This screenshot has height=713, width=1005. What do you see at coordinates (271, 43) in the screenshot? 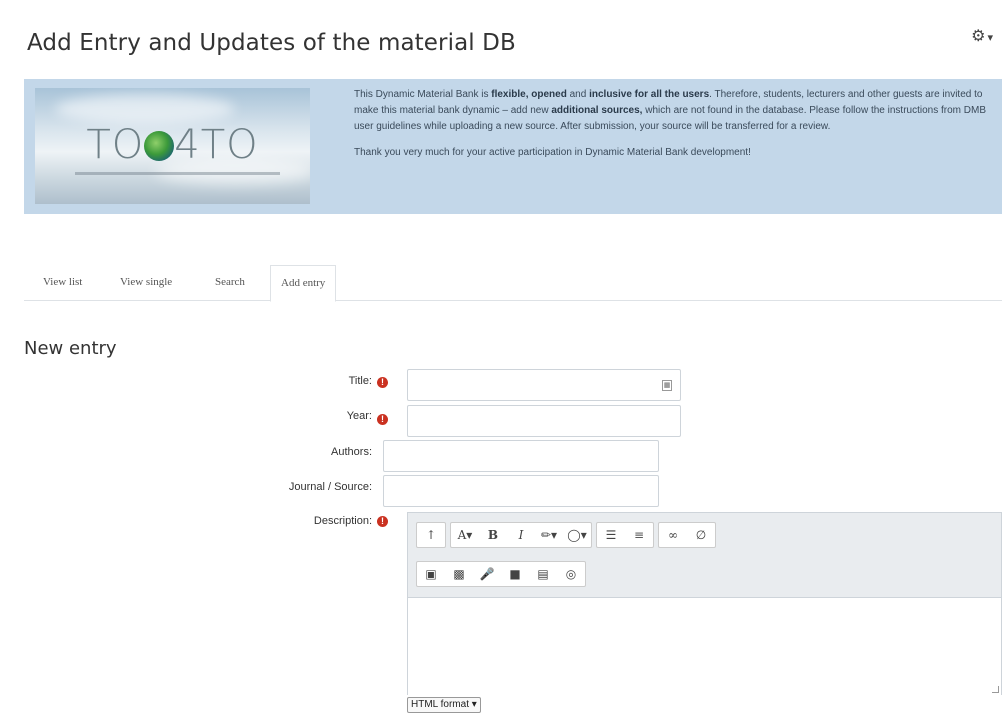
I see `page-title: Add Entry and Updates of the material DB` at bounding box center [271, 43].